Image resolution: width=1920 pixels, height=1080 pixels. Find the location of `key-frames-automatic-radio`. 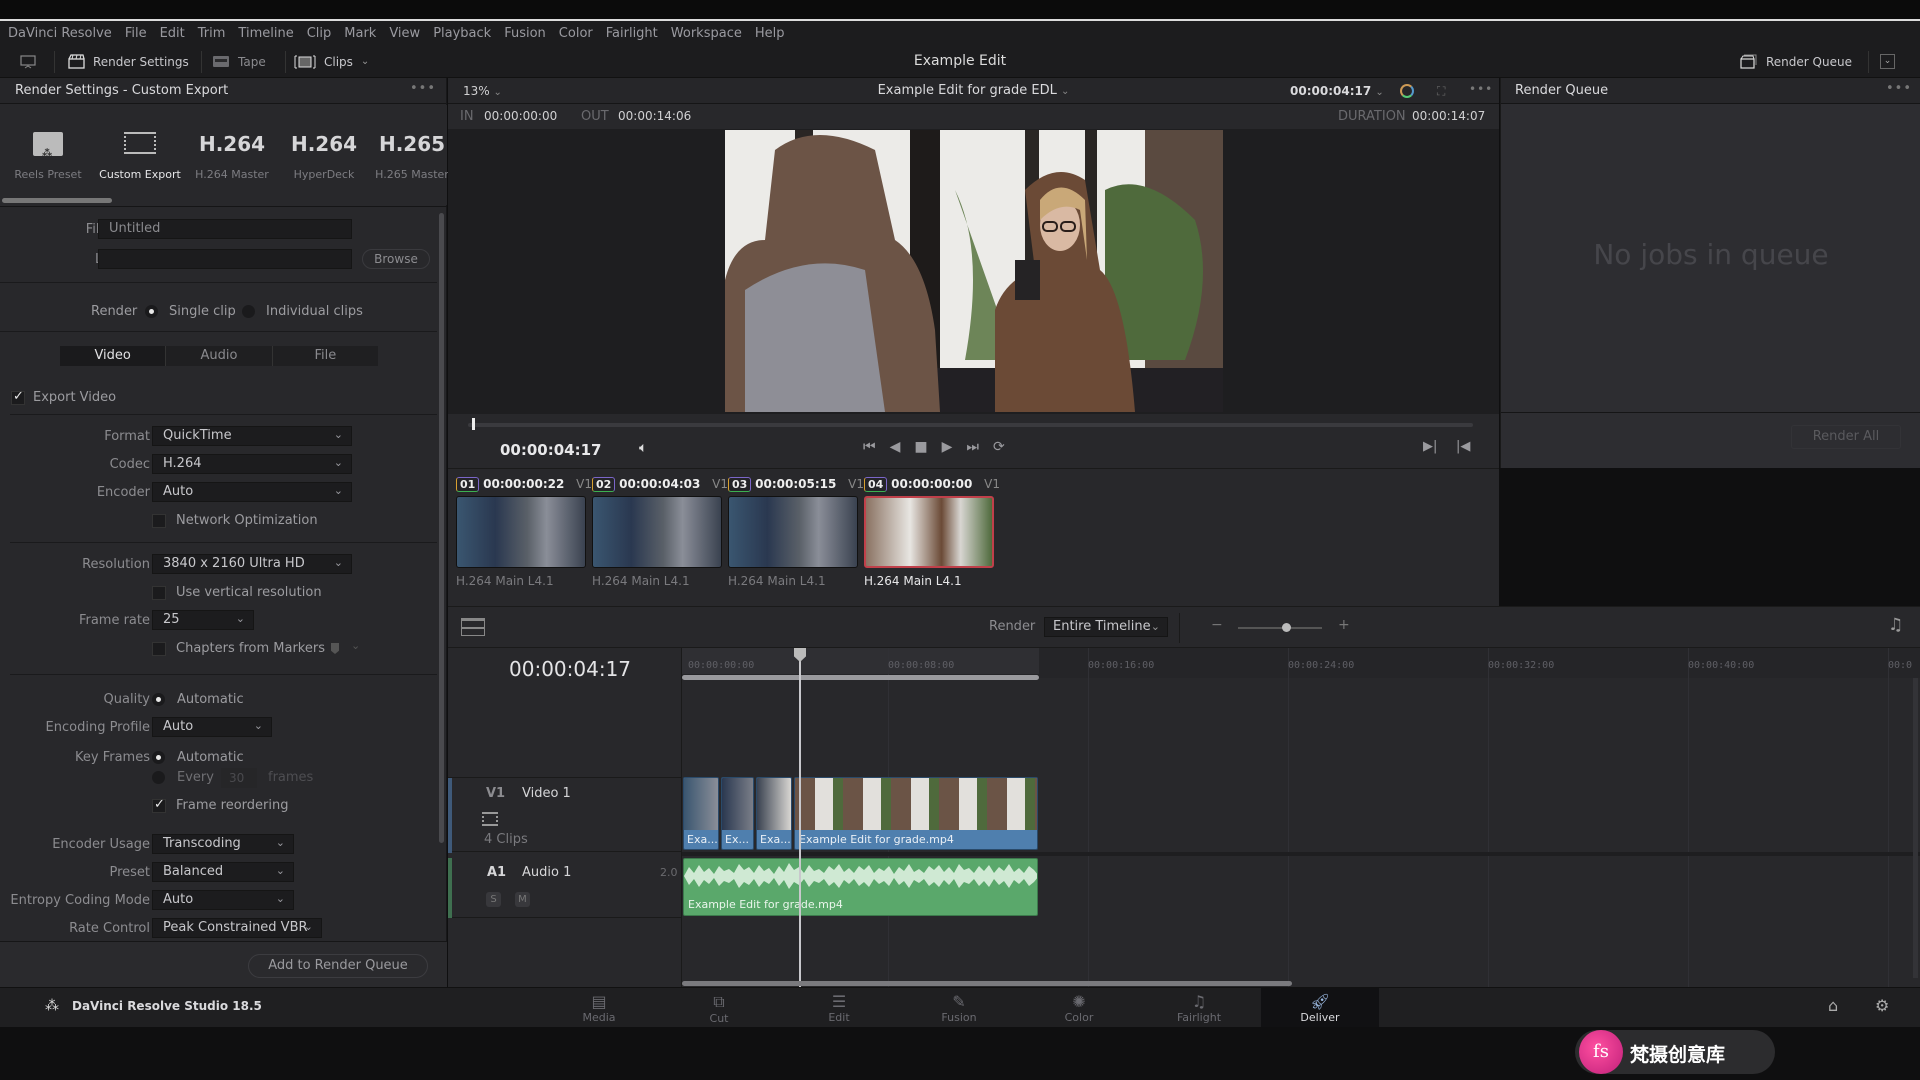

key-frames-automatic-radio is located at coordinates (158, 757).